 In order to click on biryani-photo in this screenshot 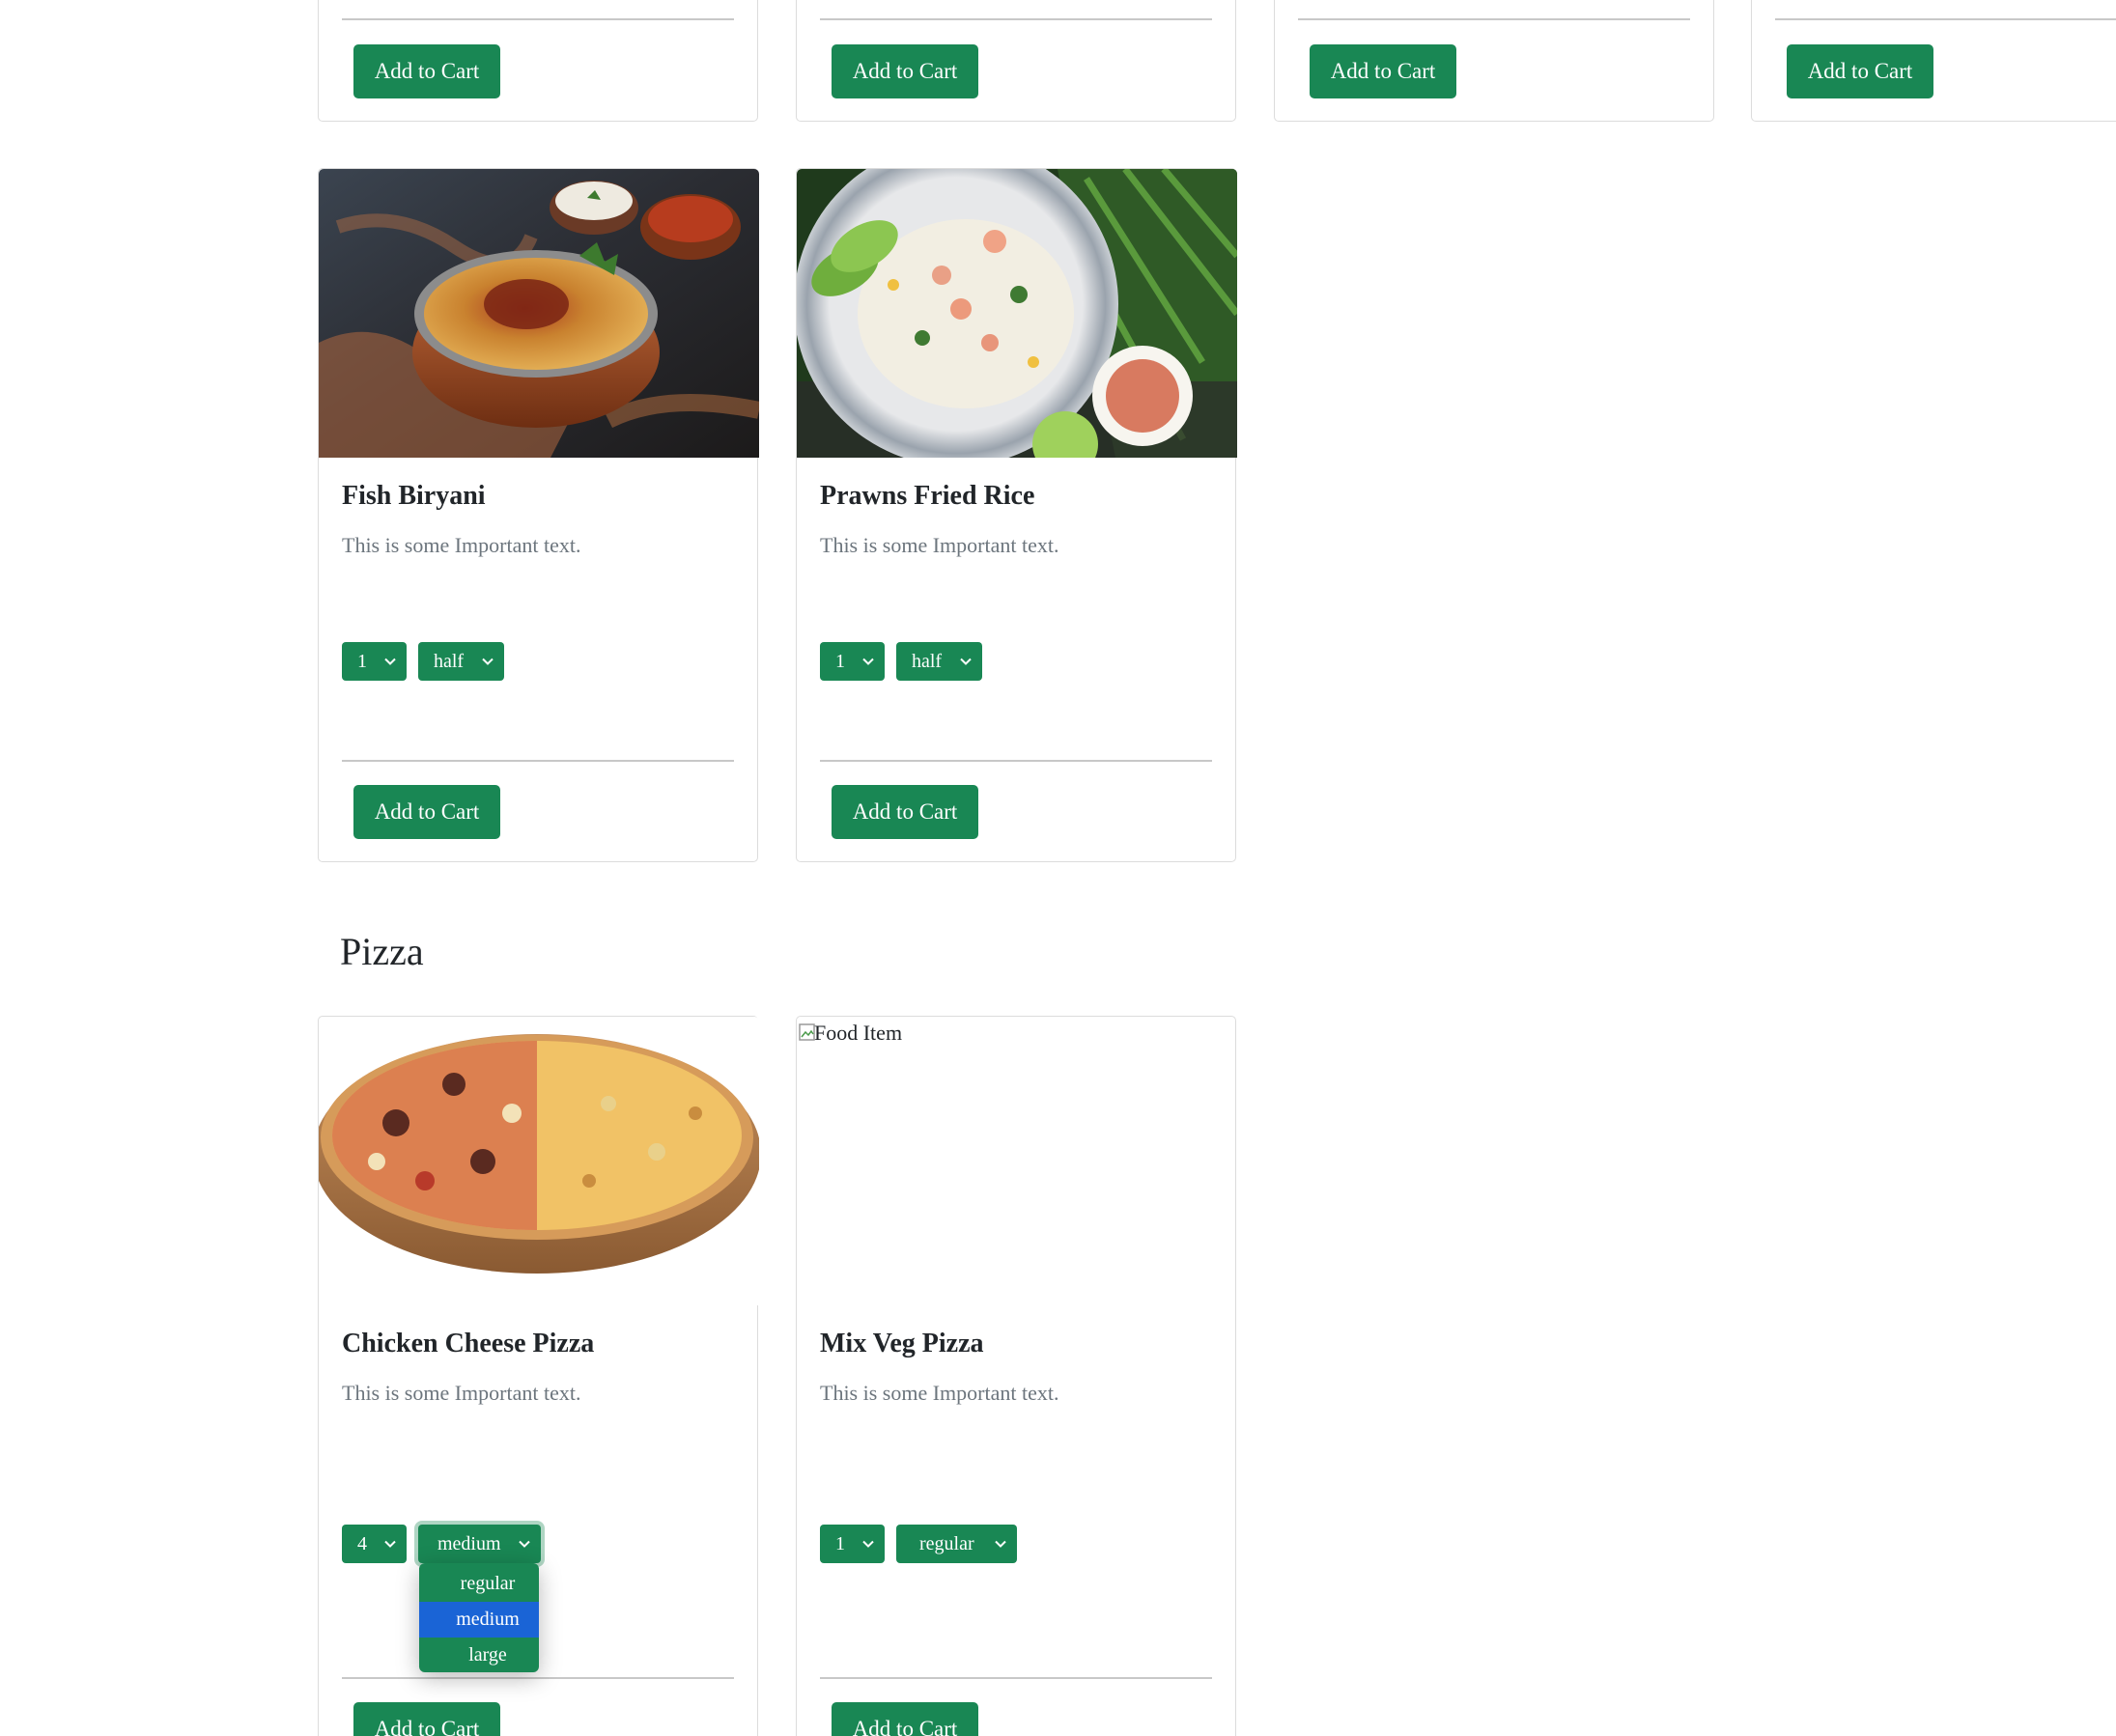, I will do `click(539, 314)`.